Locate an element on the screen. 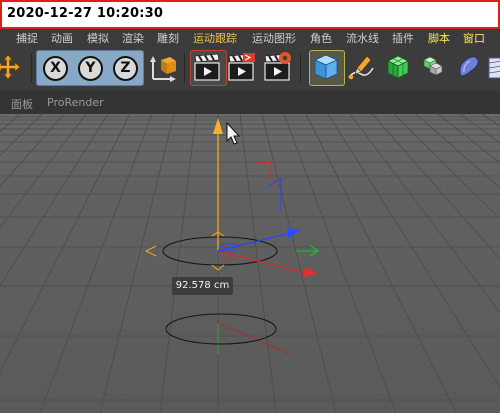 This screenshot has height=413, width=500. menu-item-animate: 动画 is located at coordinates (62, 38).